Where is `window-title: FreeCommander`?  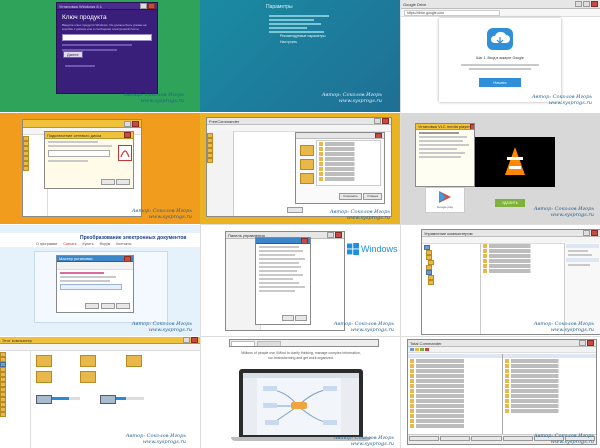
window-title: FreeCommander is located at coordinates (224, 121).